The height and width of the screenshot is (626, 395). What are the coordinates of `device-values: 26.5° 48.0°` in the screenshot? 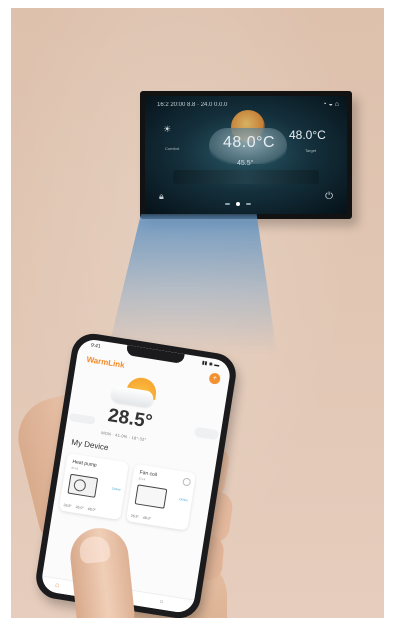 It's located at (140, 517).